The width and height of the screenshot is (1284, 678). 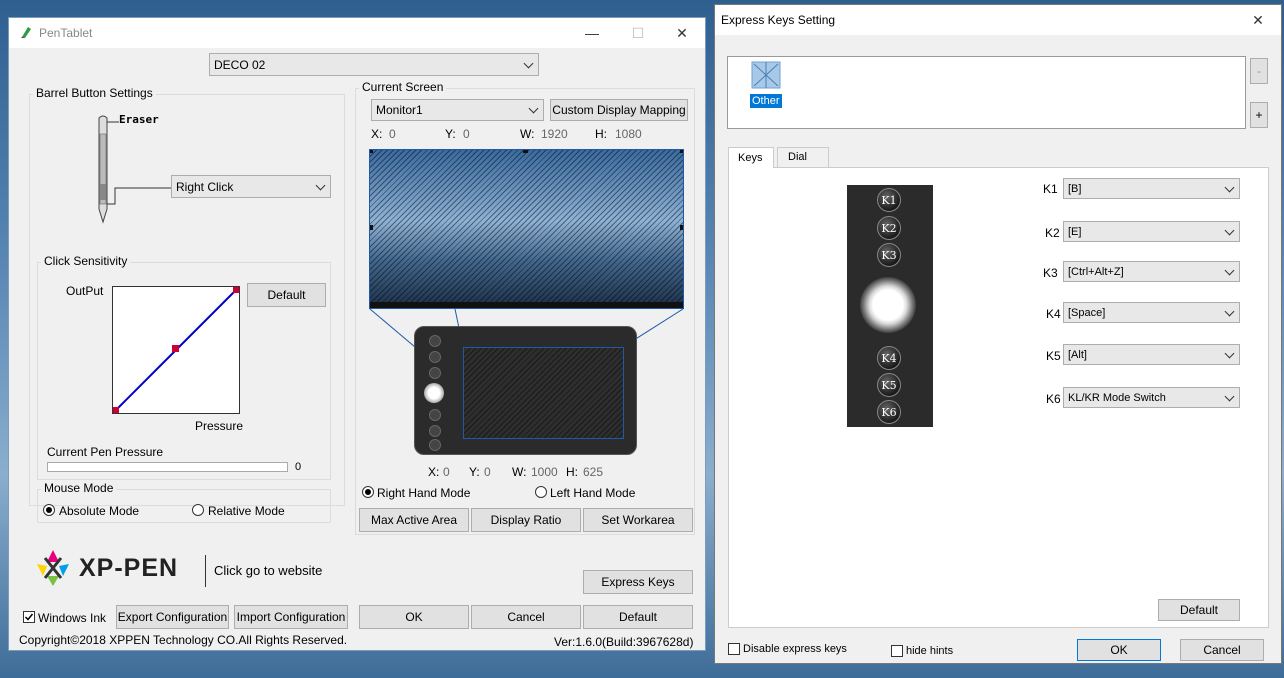 What do you see at coordinates (374, 64) in the screenshot?
I see `device-select: DECO 02` at bounding box center [374, 64].